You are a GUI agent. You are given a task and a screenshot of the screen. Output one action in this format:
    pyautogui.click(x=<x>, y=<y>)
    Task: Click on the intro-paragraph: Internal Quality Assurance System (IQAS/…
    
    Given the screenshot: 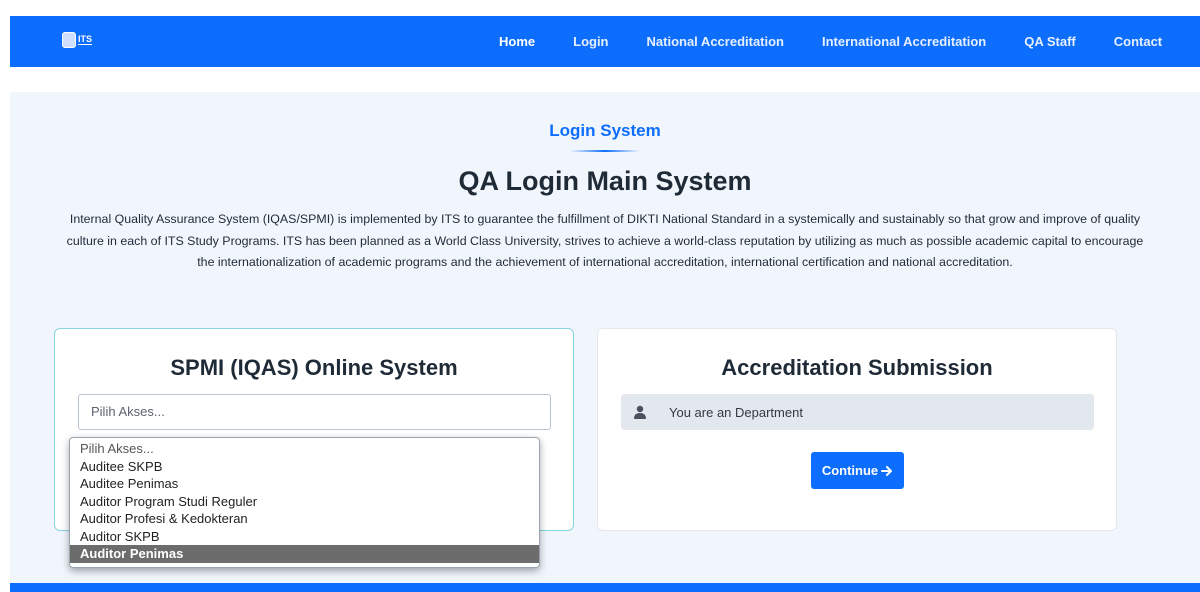 What is the action you would take?
    pyautogui.click(x=605, y=240)
    